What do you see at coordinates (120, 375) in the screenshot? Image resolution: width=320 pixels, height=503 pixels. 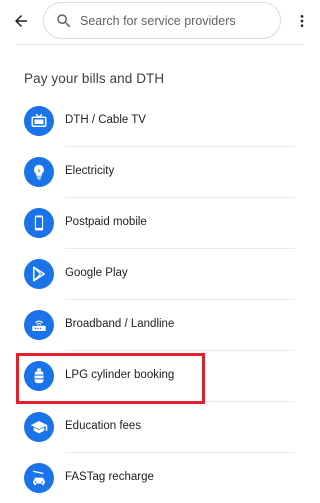 I see `list-item-label: LPG cylinder booking` at bounding box center [120, 375].